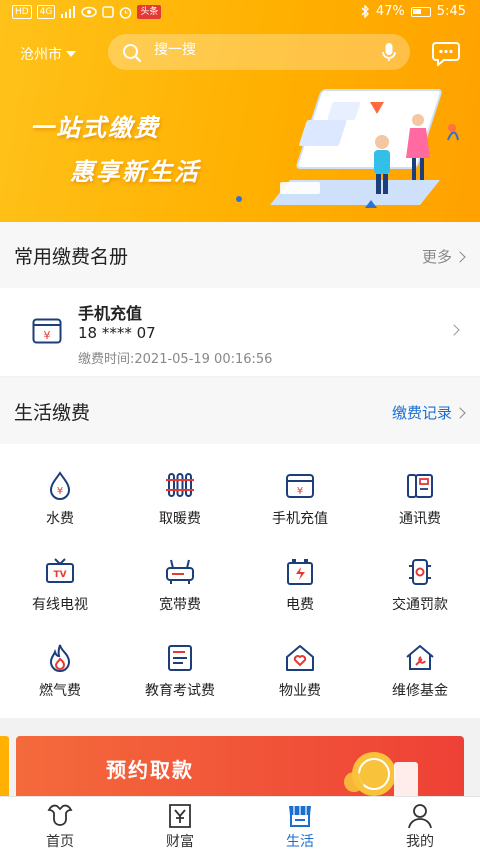 This screenshot has width=480, height=853. I want to click on battery-icon, so click(420, 11).